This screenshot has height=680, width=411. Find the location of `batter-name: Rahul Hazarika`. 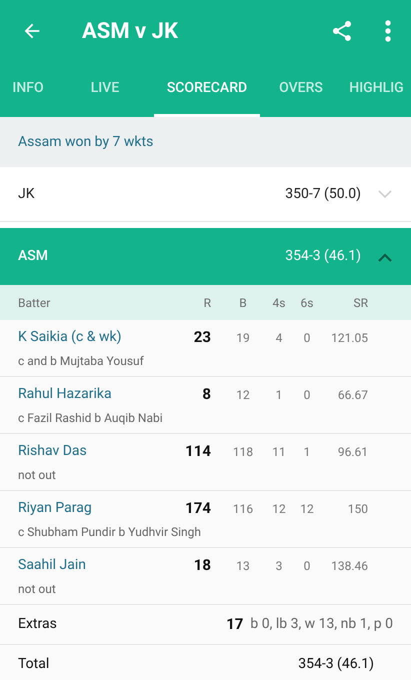

batter-name: Rahul Hazarika is located at coordinates (95, 394).